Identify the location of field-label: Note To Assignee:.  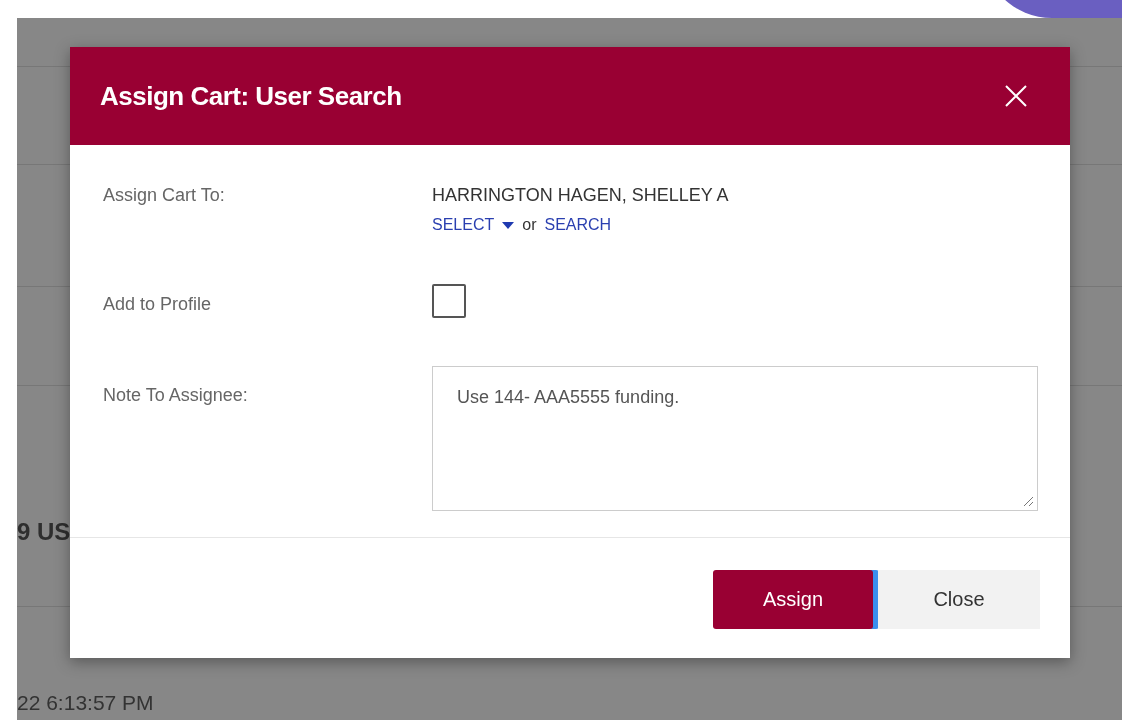
(176, 395).